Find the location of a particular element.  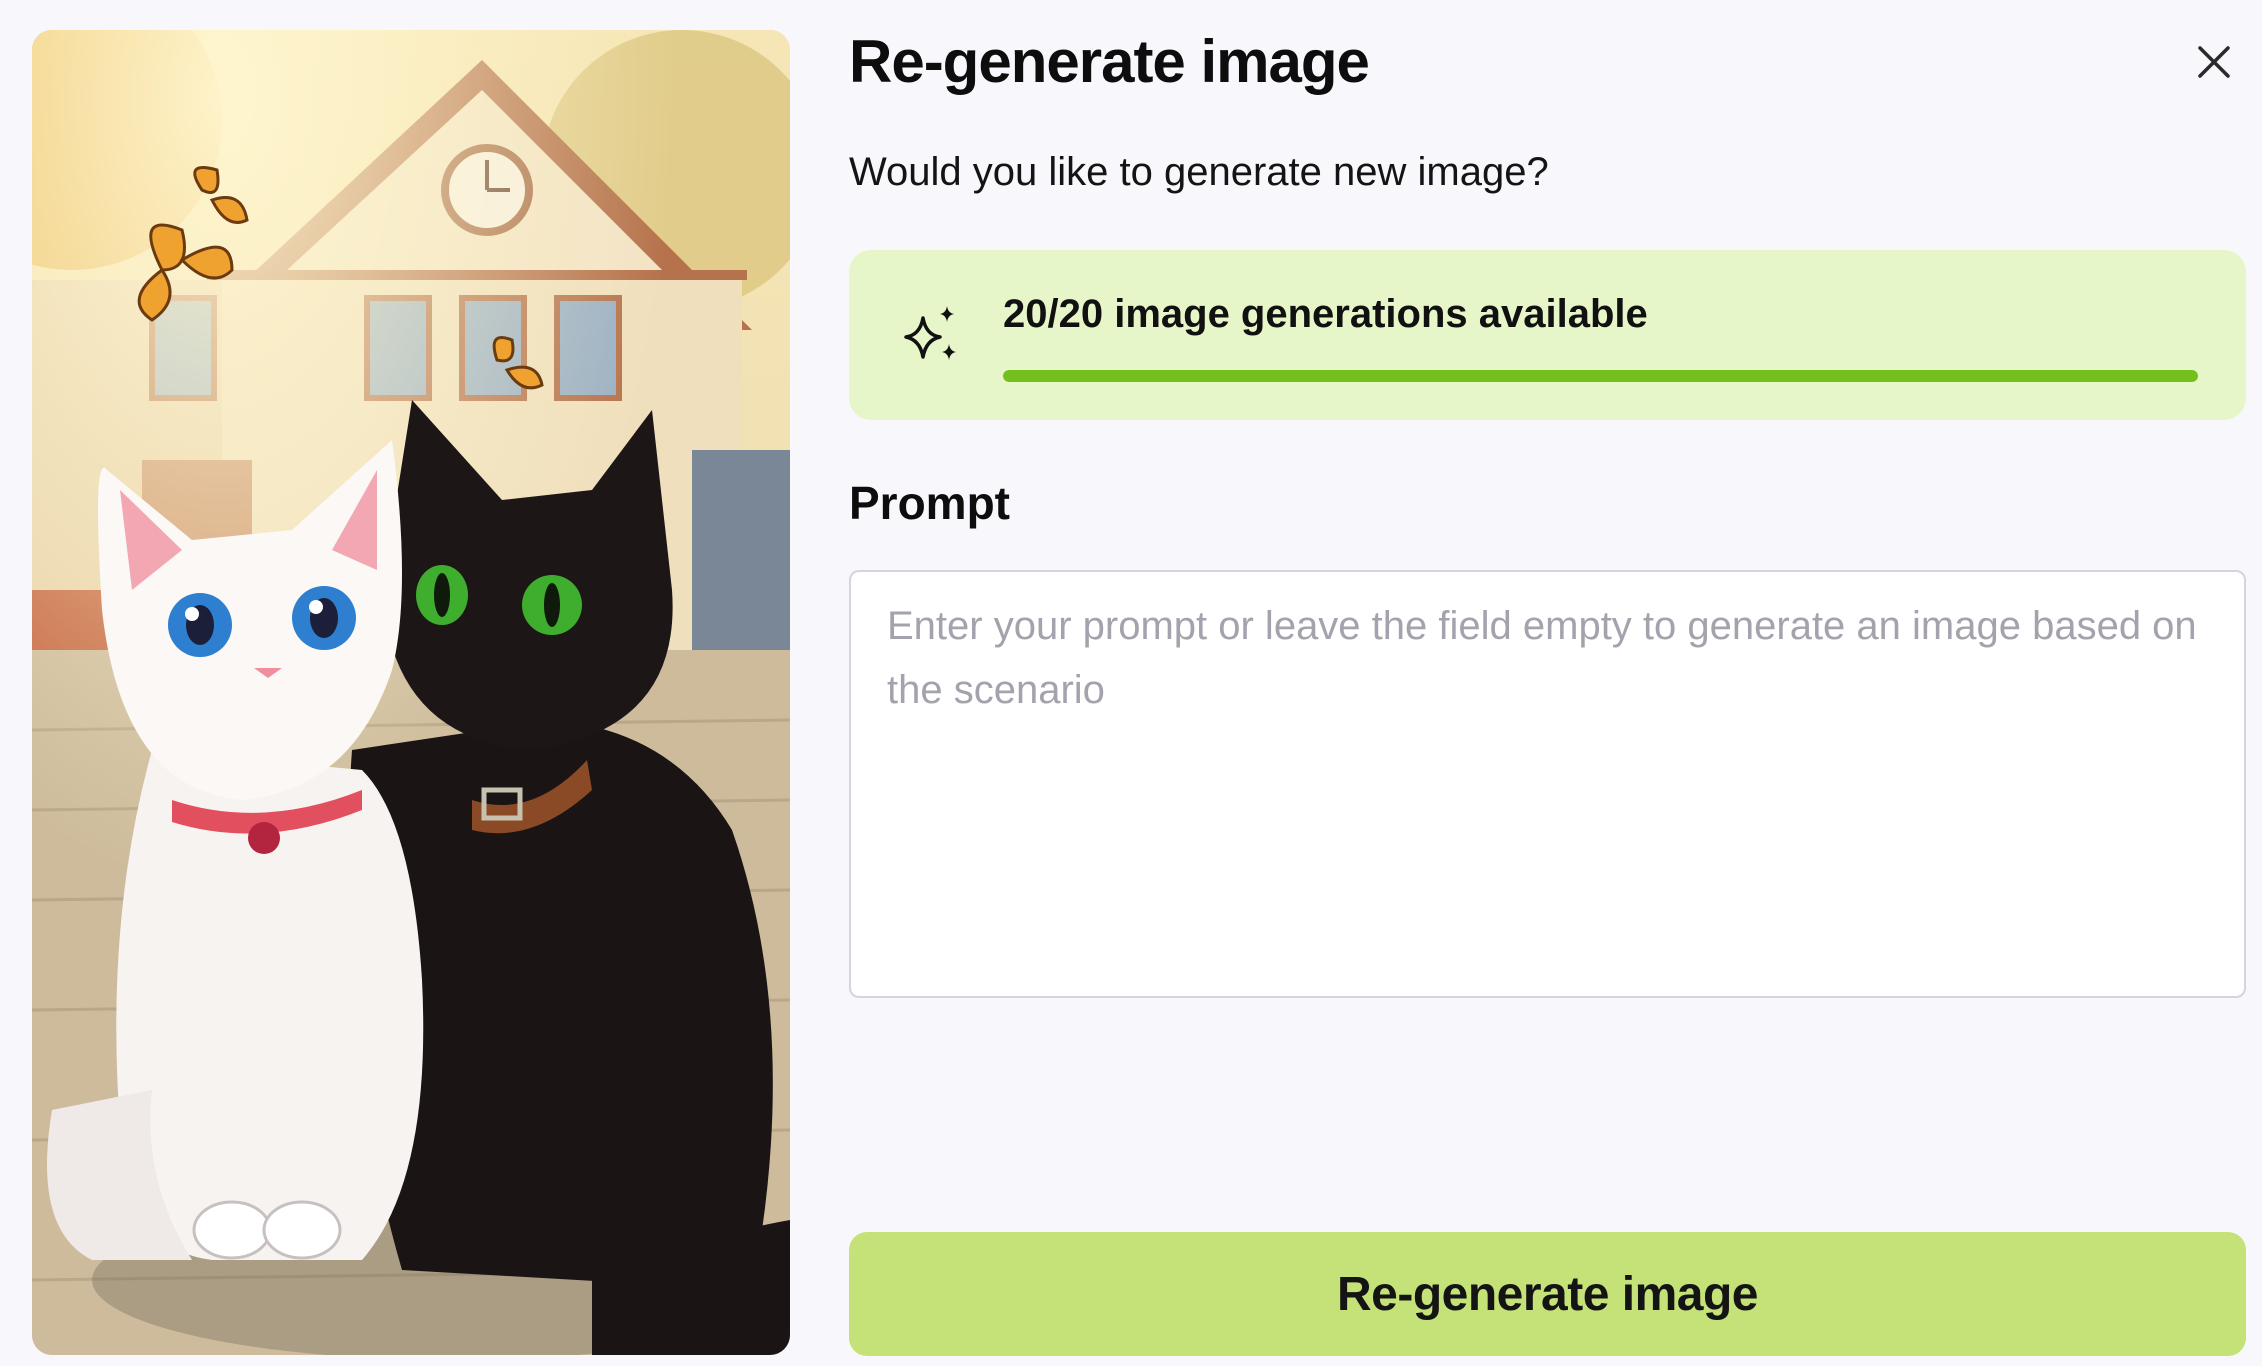

close-button is located at coordinates (2214, 62).